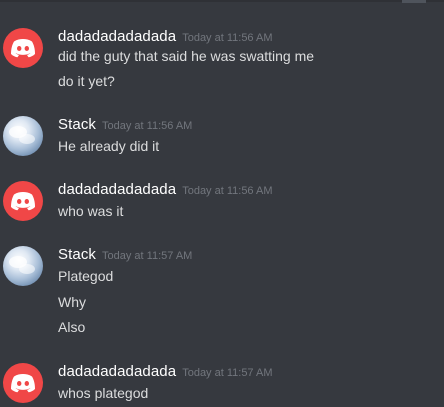 This screenshot has height=407, width=444. What do you see at coordinates (86, 276) in the screenshot?
I see `message-text: Plategod` at bounding box center [86, 276].